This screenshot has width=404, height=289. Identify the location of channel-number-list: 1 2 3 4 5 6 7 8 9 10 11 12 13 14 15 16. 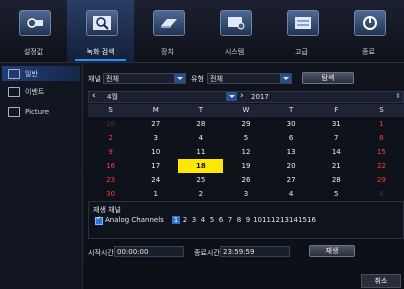
(244, 220).